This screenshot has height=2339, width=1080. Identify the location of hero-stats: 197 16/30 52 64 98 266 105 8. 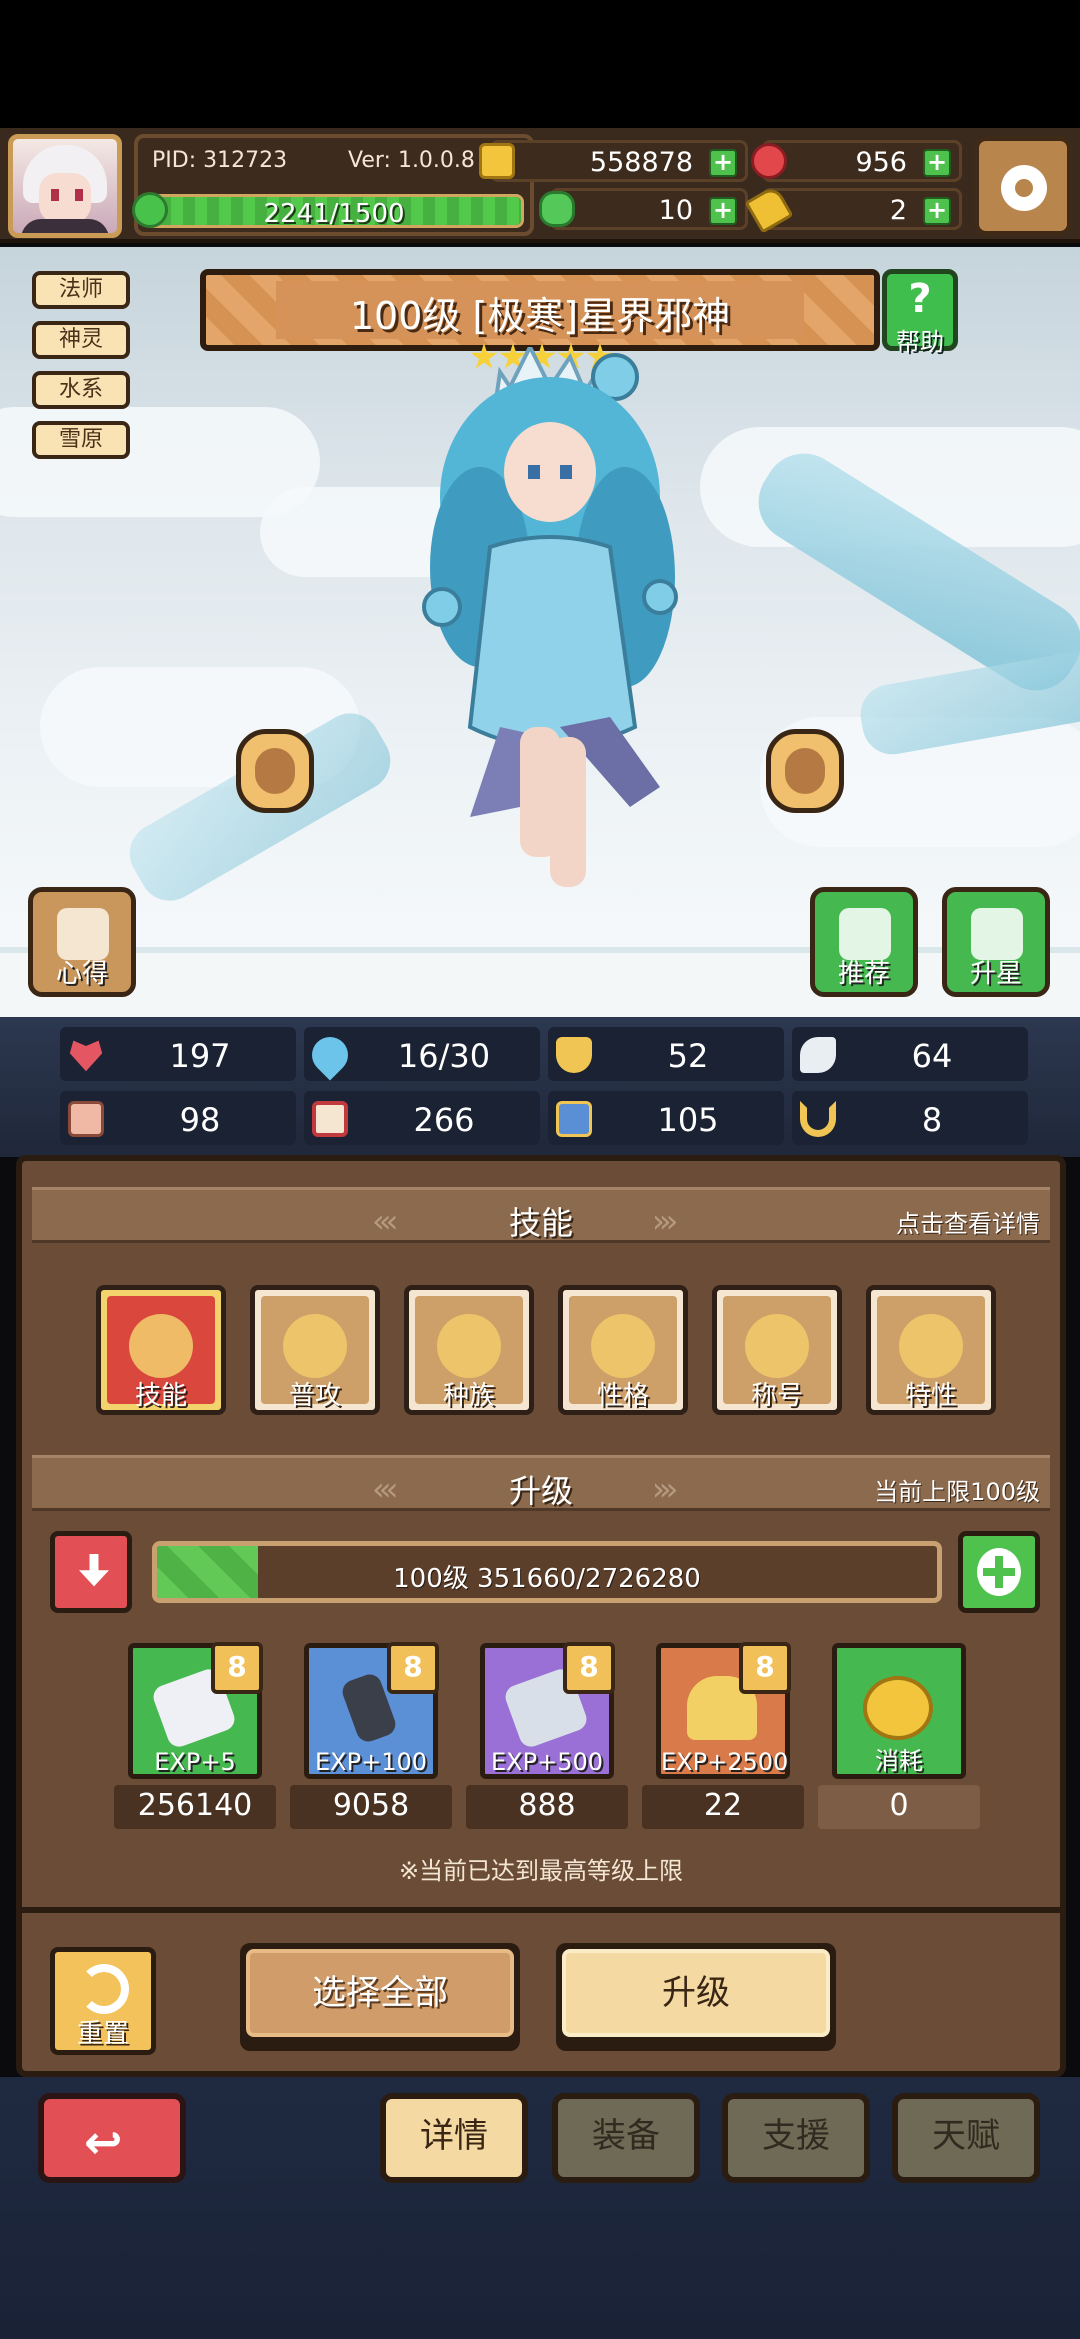
(540, 1087).